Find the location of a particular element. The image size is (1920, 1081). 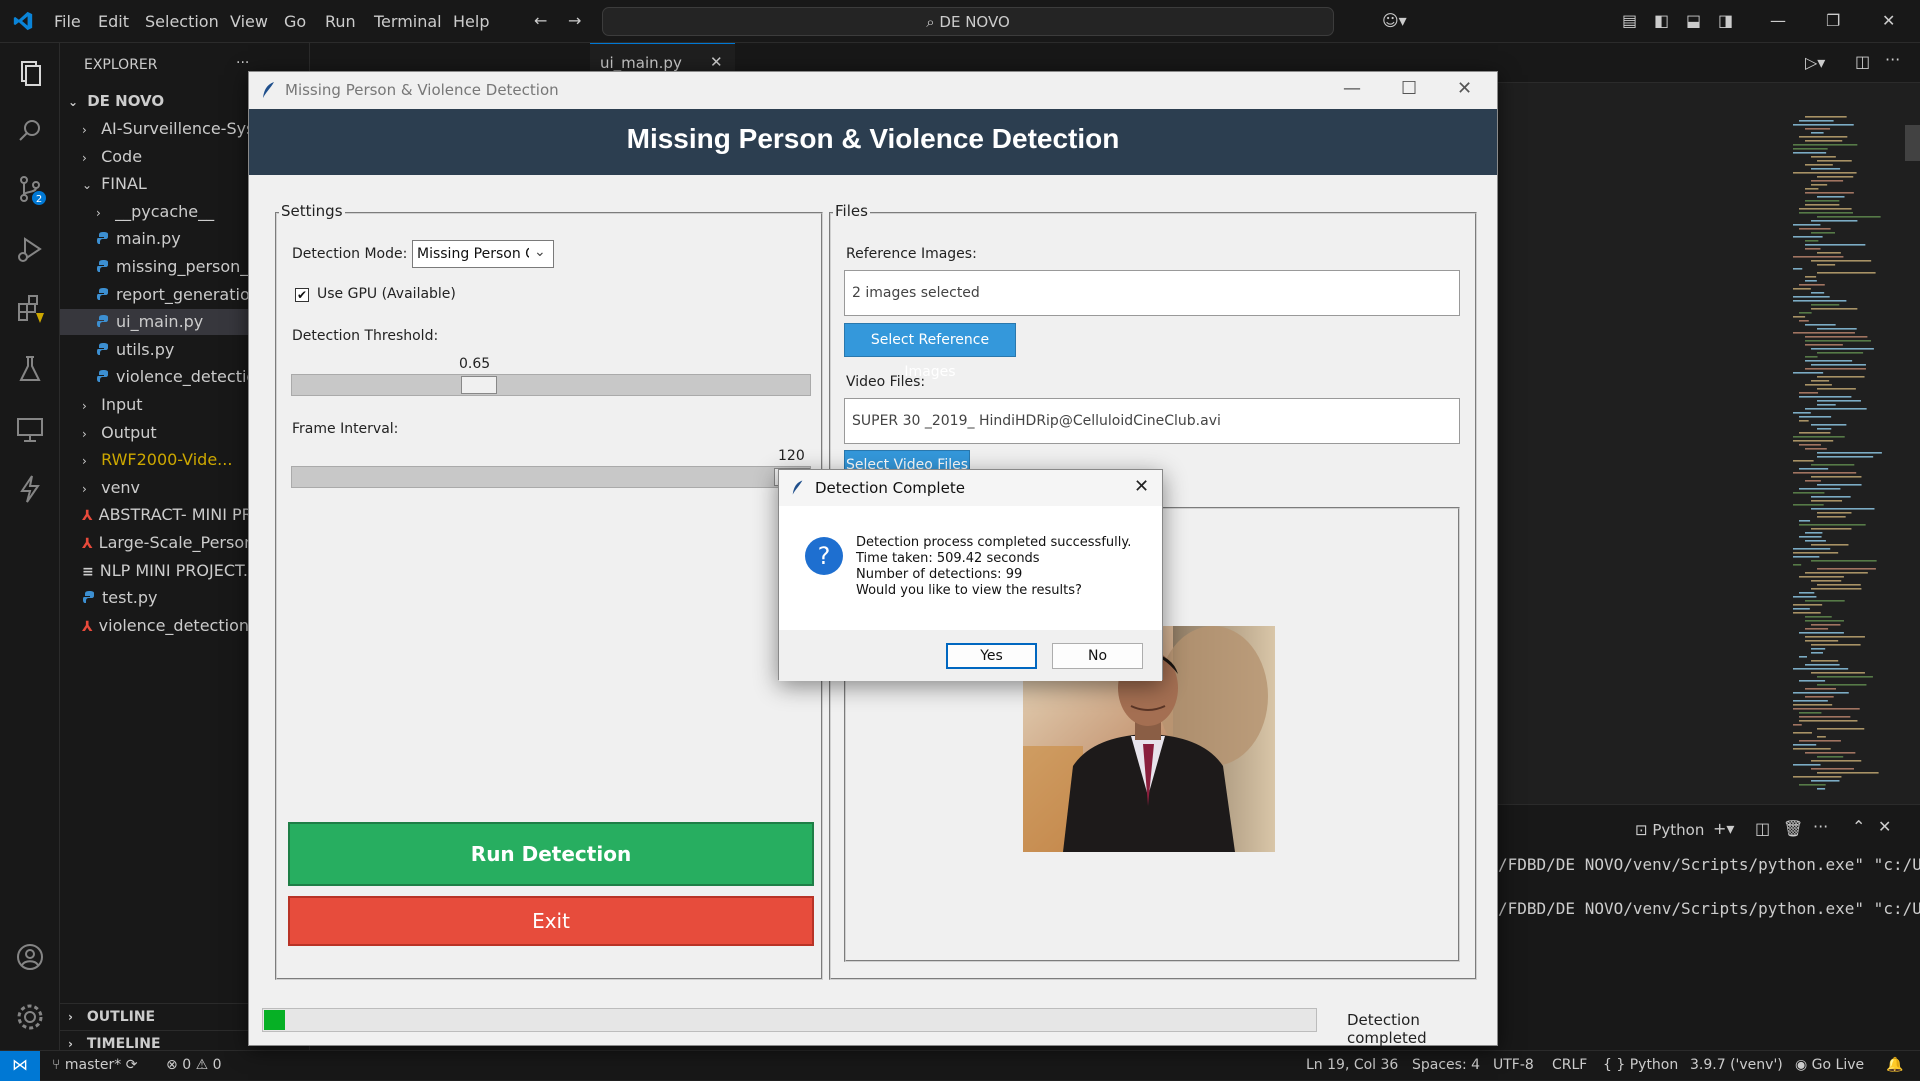

yes-button: Yes is located at coordinates (991, 656).